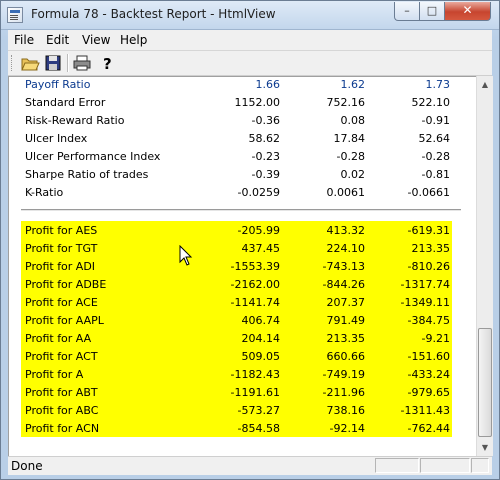 The height and width of the screenshot is (480, 500). What do you see at coordinates (258, 230) in the screenshot?
I see `cell-value: -205.99` at bounding box center [258, 230].